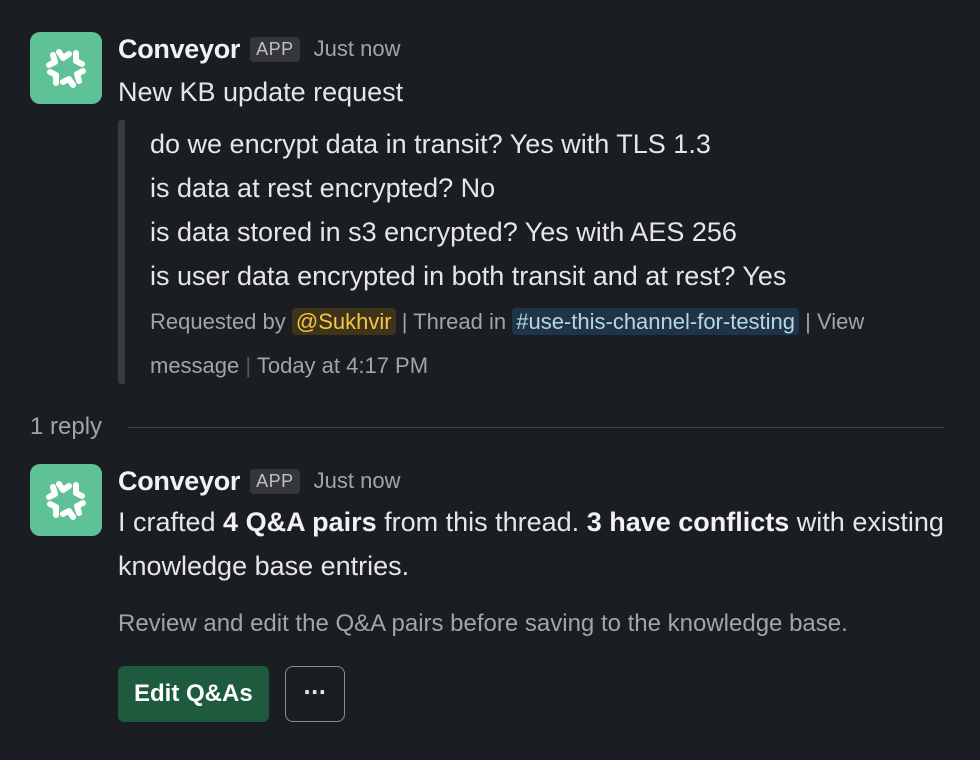  Describe the element at coordinates (656, 321) in the screenshot. I see `channel-link: #use-this-channel-for-testing` at that location.